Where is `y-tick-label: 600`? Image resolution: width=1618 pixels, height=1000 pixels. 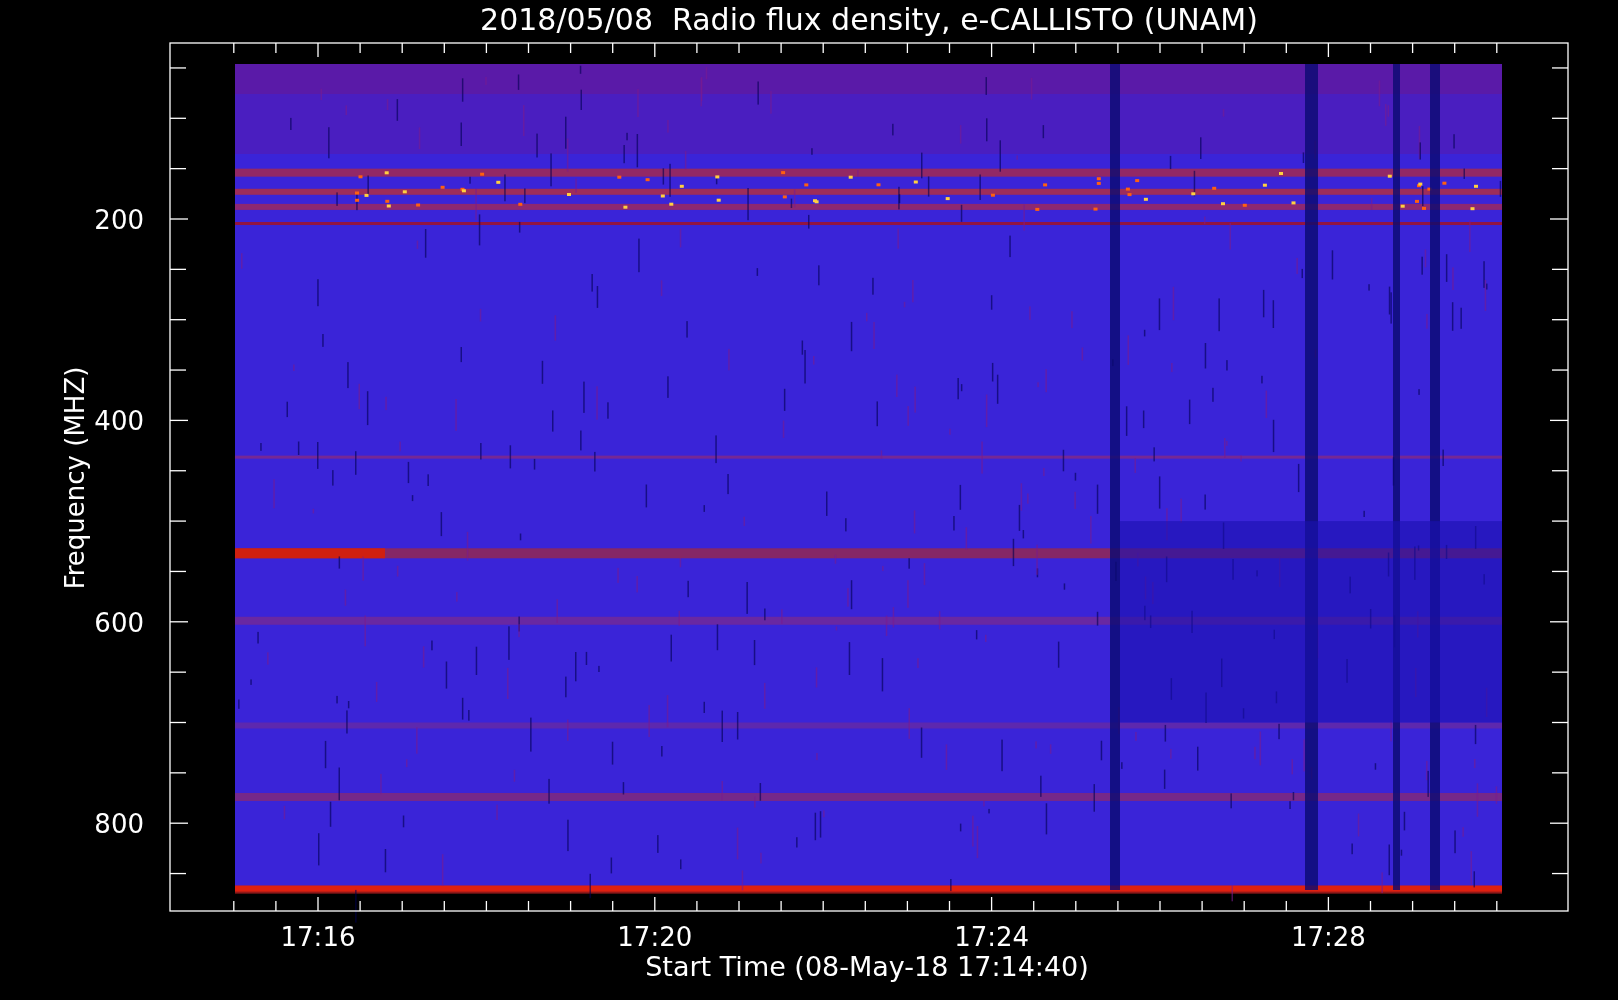 y-tick-label: 600 is located at coordinates (119, 622).